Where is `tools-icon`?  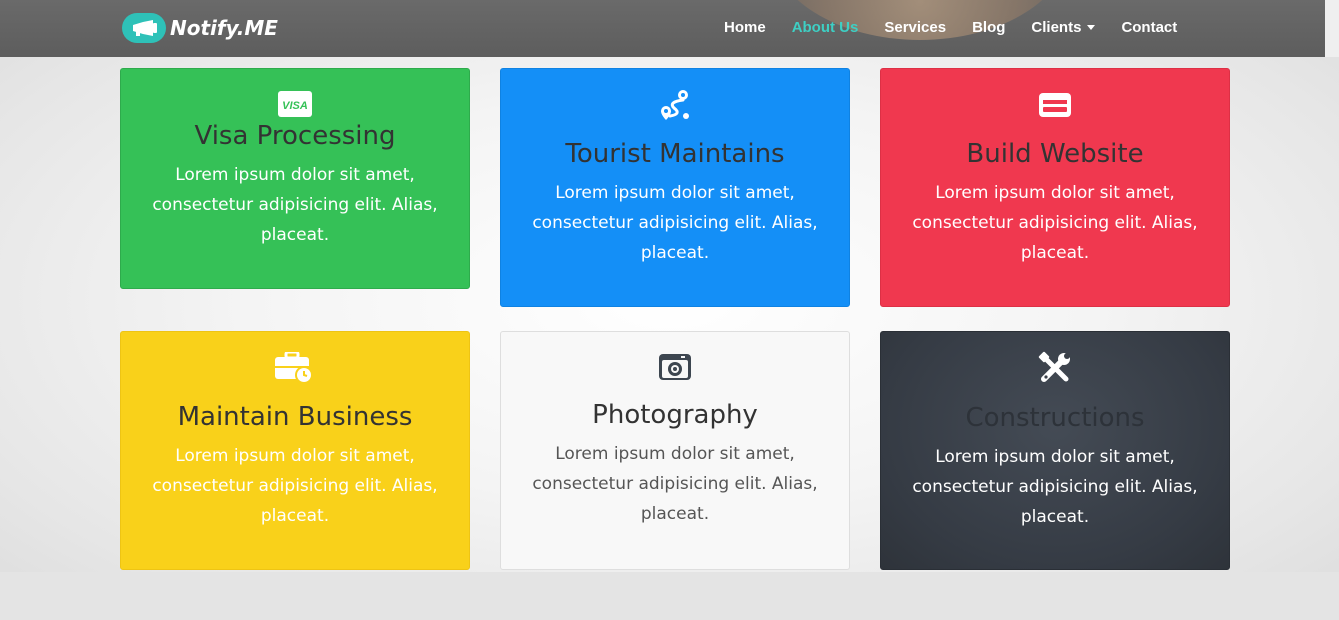 tools-icon is located at coordinates (1055, 368).